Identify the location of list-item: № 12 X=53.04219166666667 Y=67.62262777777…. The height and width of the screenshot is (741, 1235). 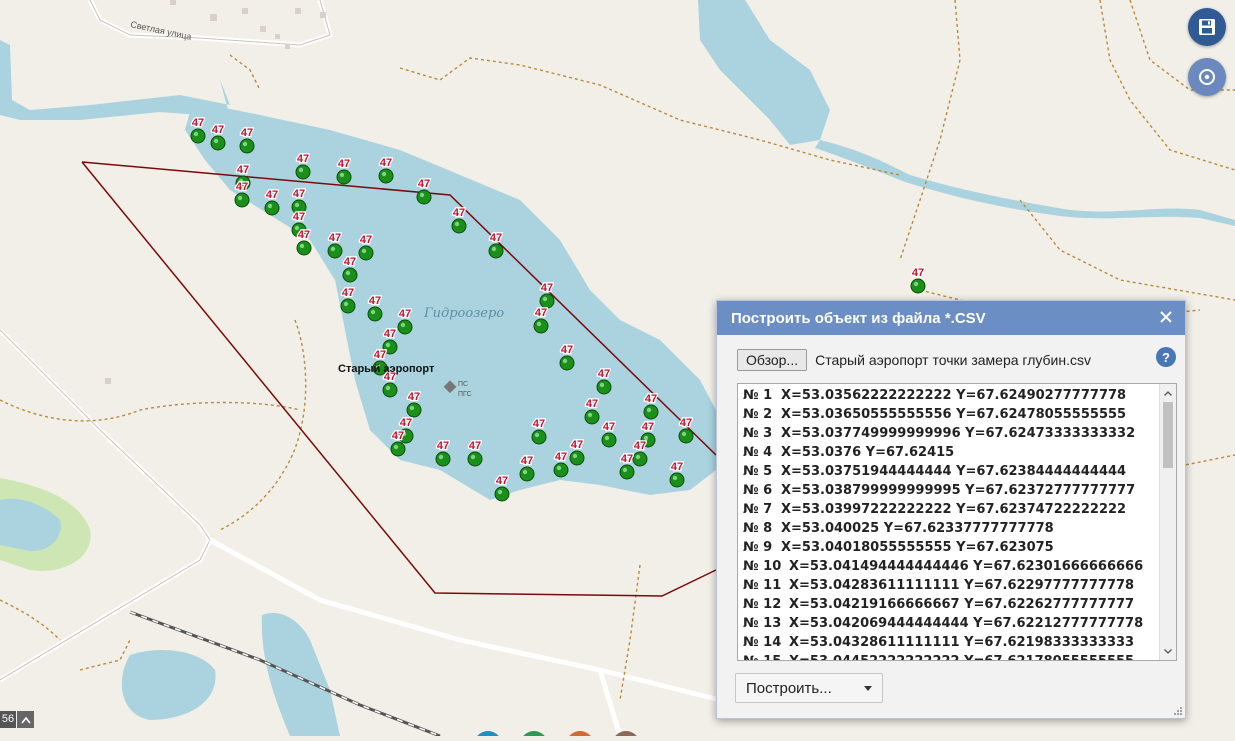
(953, 604).